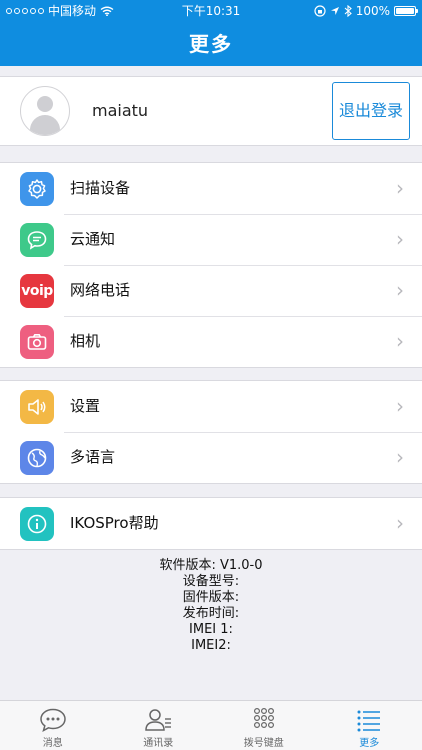 Image resolution: width=422 pixels, height=750 pixels. Describe the element at coordinates (37, 291) in the screenshot. I see `voip-icon: voip` at that location.